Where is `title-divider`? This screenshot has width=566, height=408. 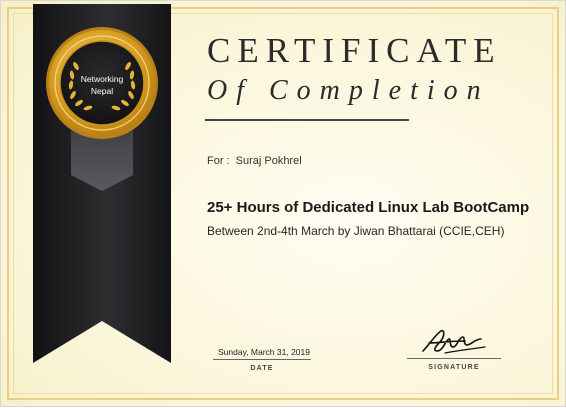 title-divider is located at coordinates (307, 120).